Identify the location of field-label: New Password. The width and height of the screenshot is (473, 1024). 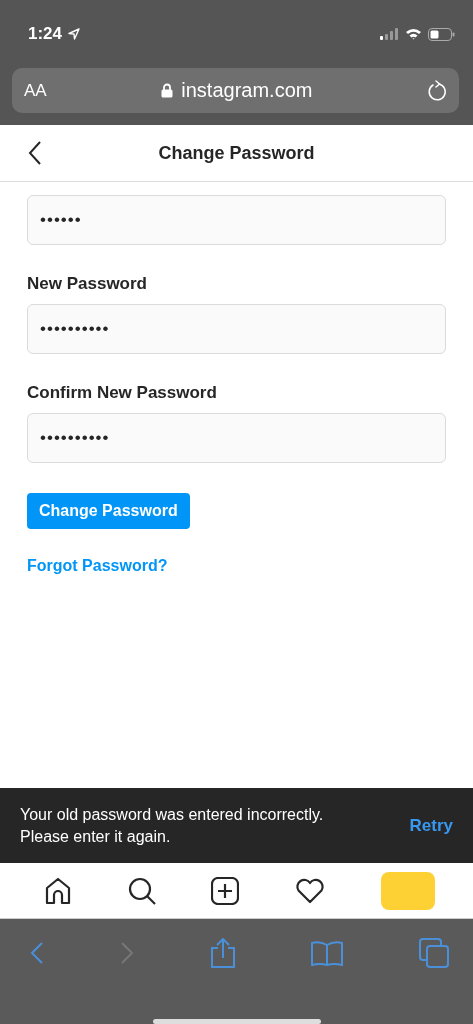
(87, 284).